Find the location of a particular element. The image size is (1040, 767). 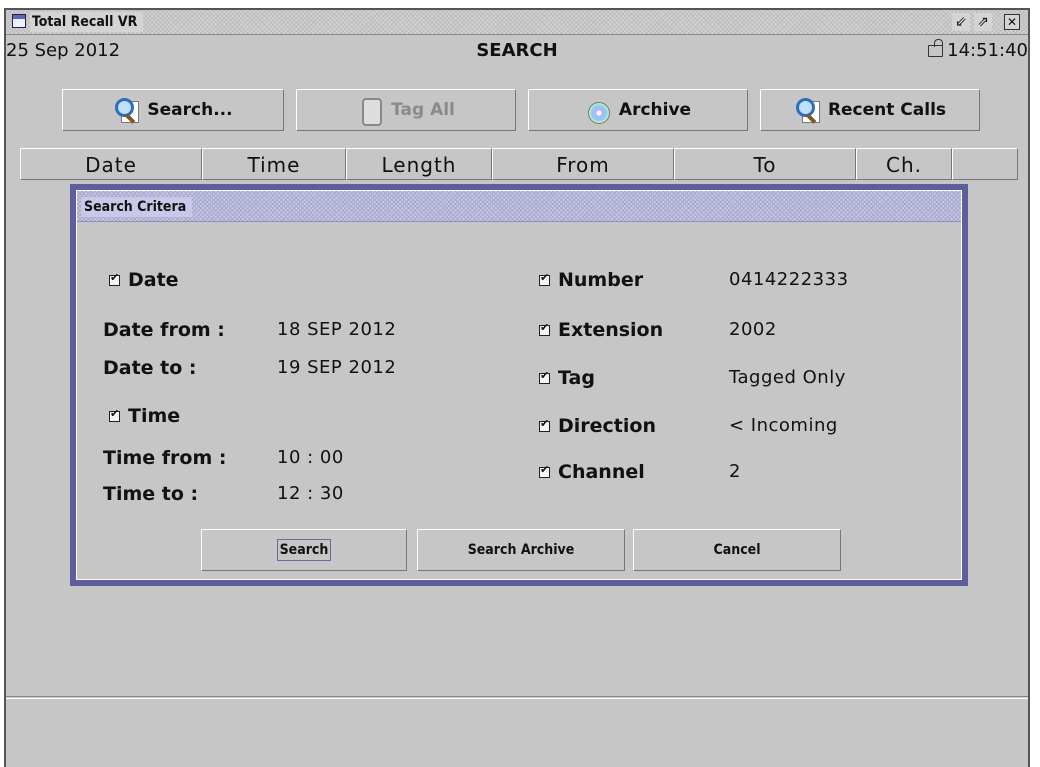

search-button: Search is located at coordinates (304, 550).